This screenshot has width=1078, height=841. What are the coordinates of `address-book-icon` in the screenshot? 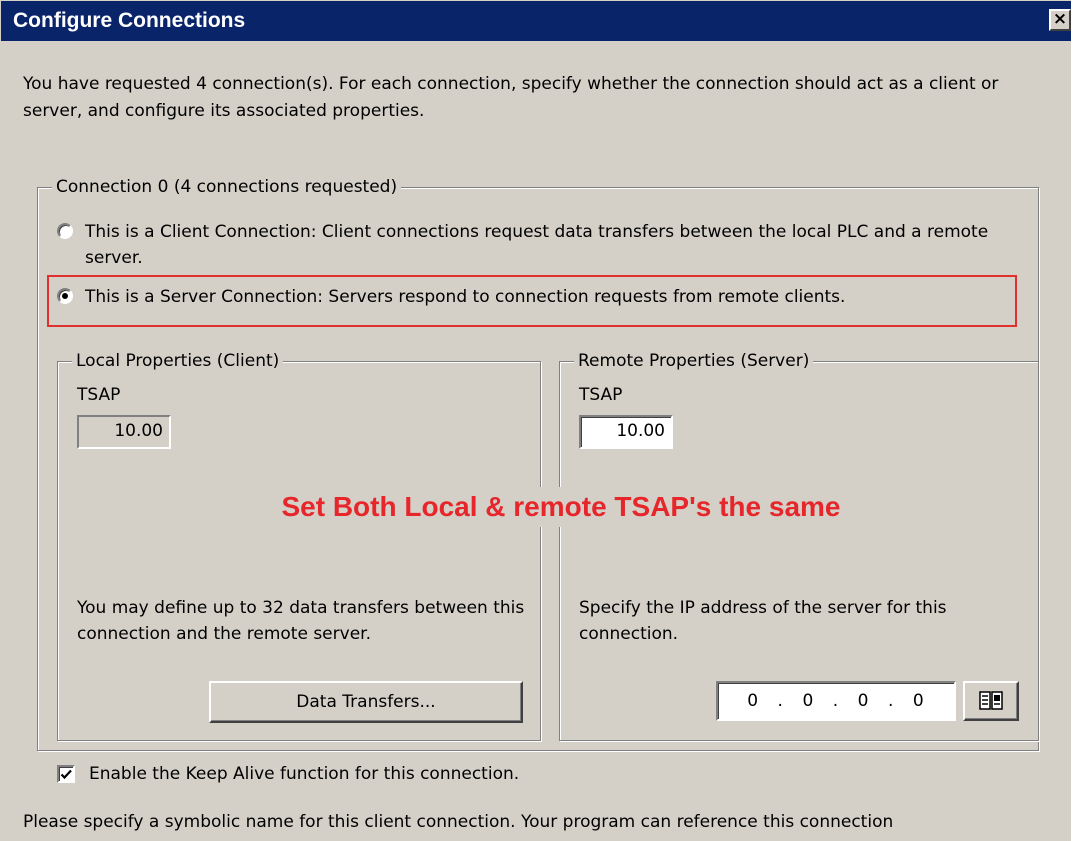 It's located at (991, 700).